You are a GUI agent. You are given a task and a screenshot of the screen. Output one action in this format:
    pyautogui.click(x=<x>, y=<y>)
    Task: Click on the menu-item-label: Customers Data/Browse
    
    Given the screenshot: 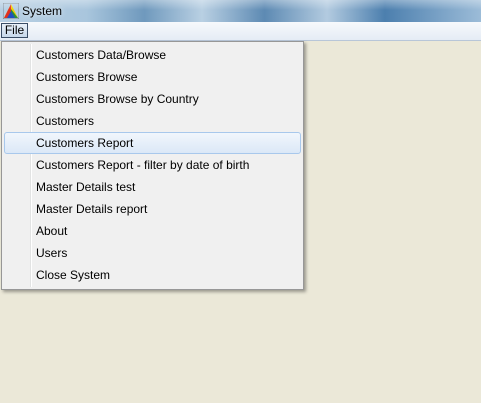 What is the action you would take?
    pyautogui.click(x=101, y=55)
    